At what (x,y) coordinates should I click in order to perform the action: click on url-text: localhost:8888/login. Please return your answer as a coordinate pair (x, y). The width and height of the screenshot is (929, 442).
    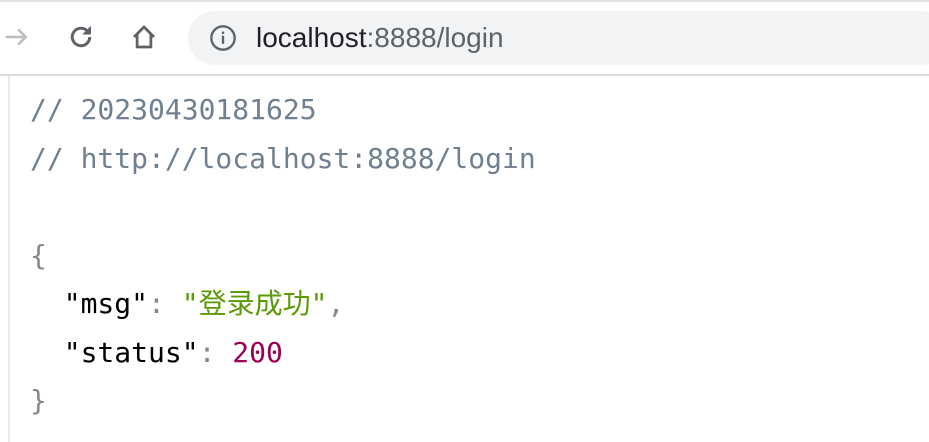
    Looking at the image, I should click on (380, 38).